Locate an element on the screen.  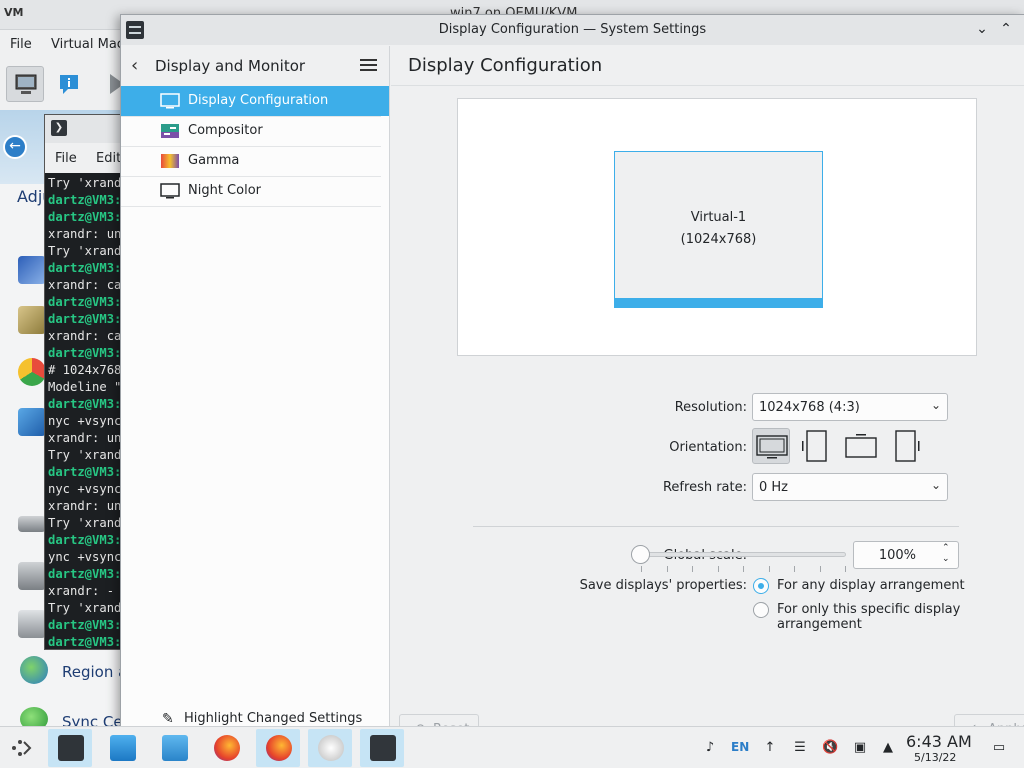
terminal-menu-edit: Edit is located at coordinates (108, 158).